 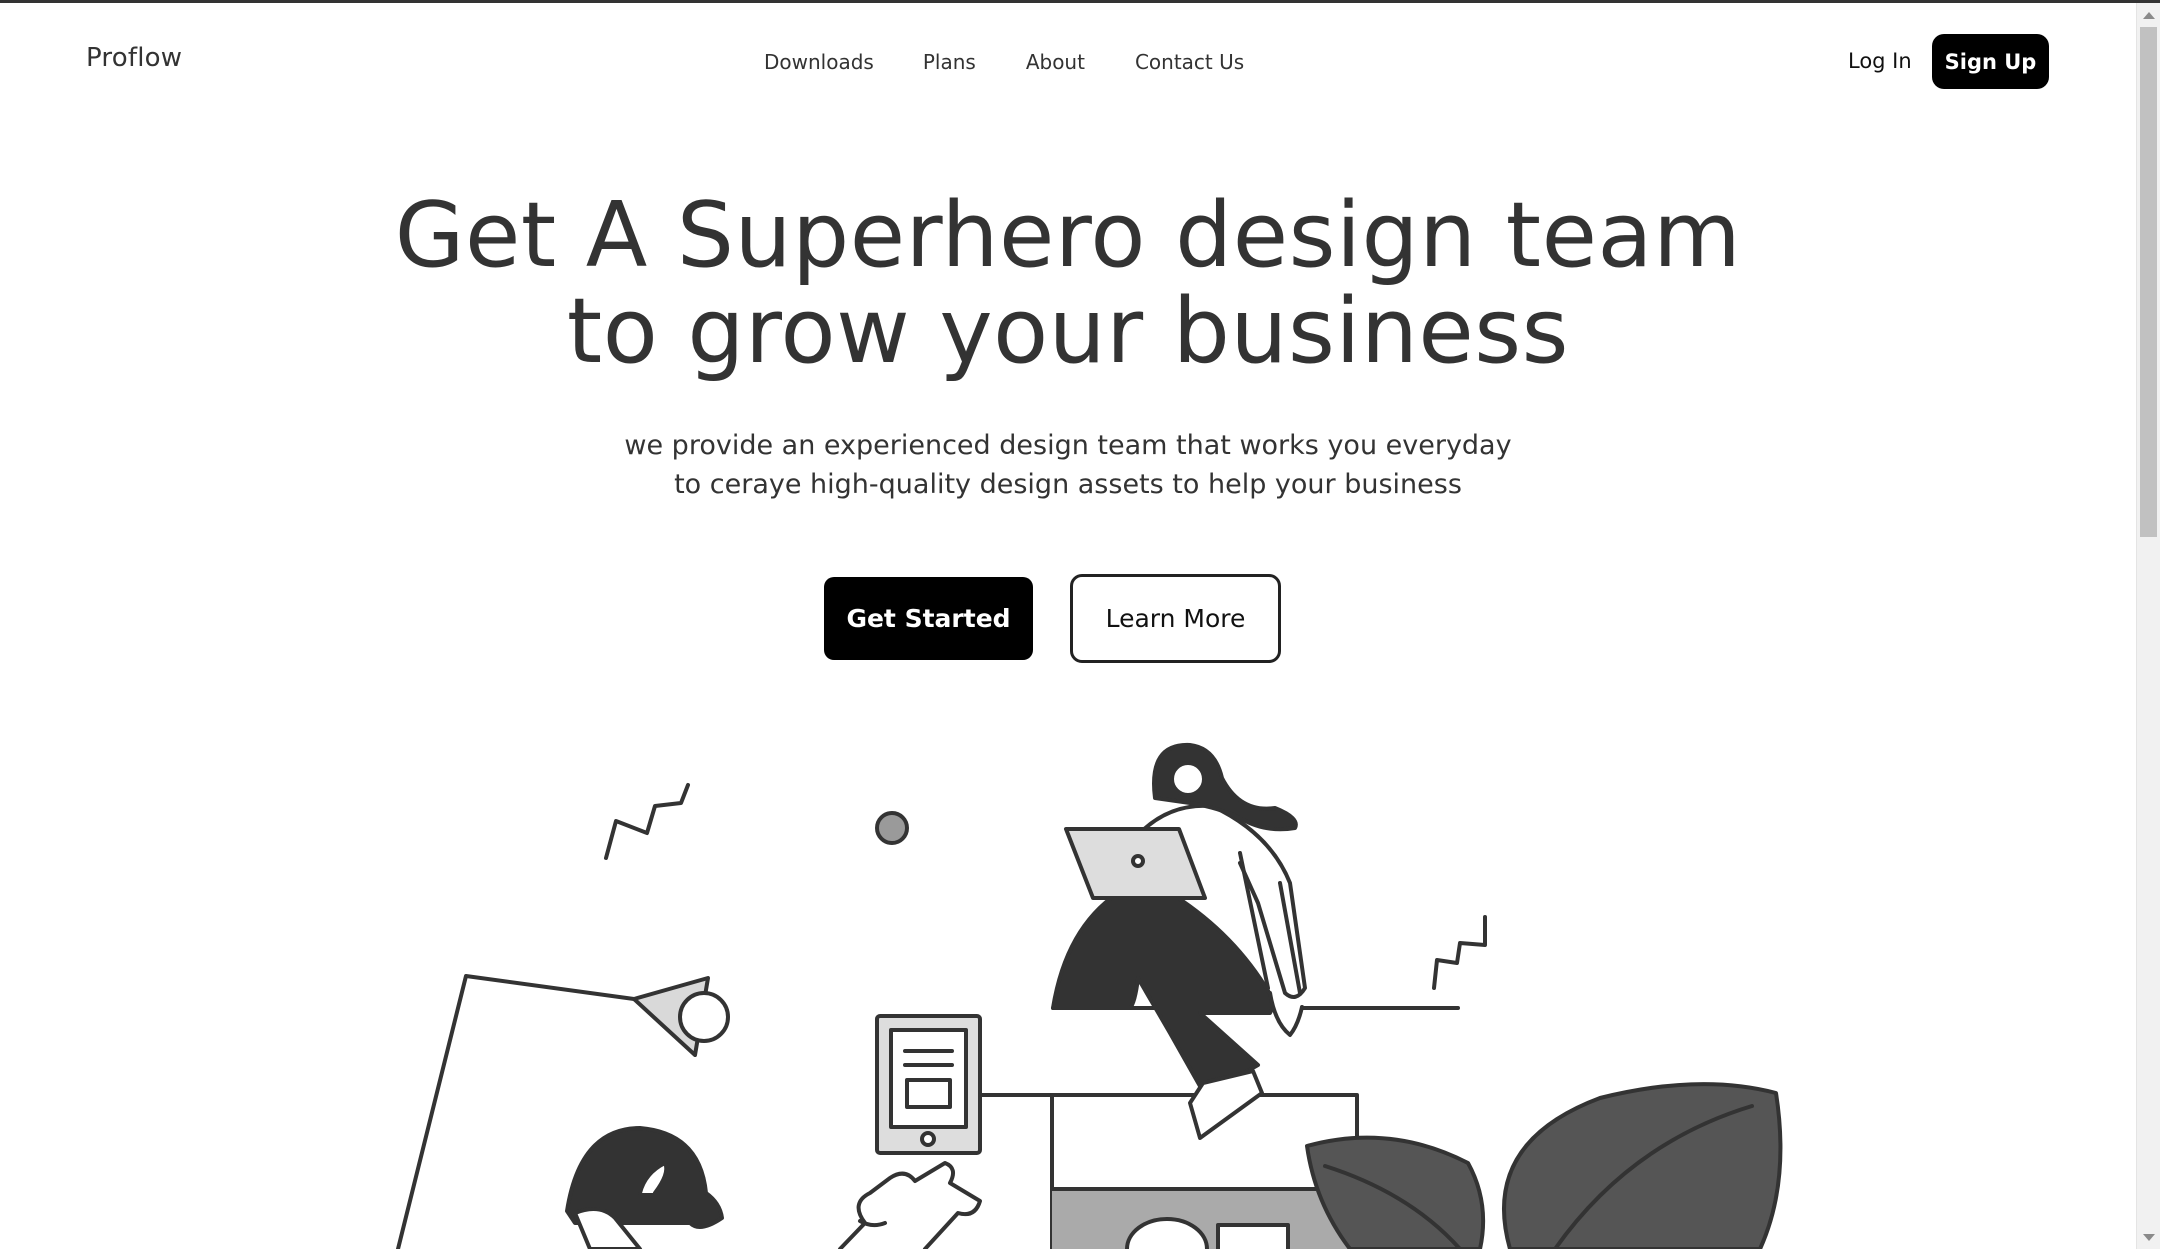 I want to click on girl-hair, so click(x=1225, y=787).